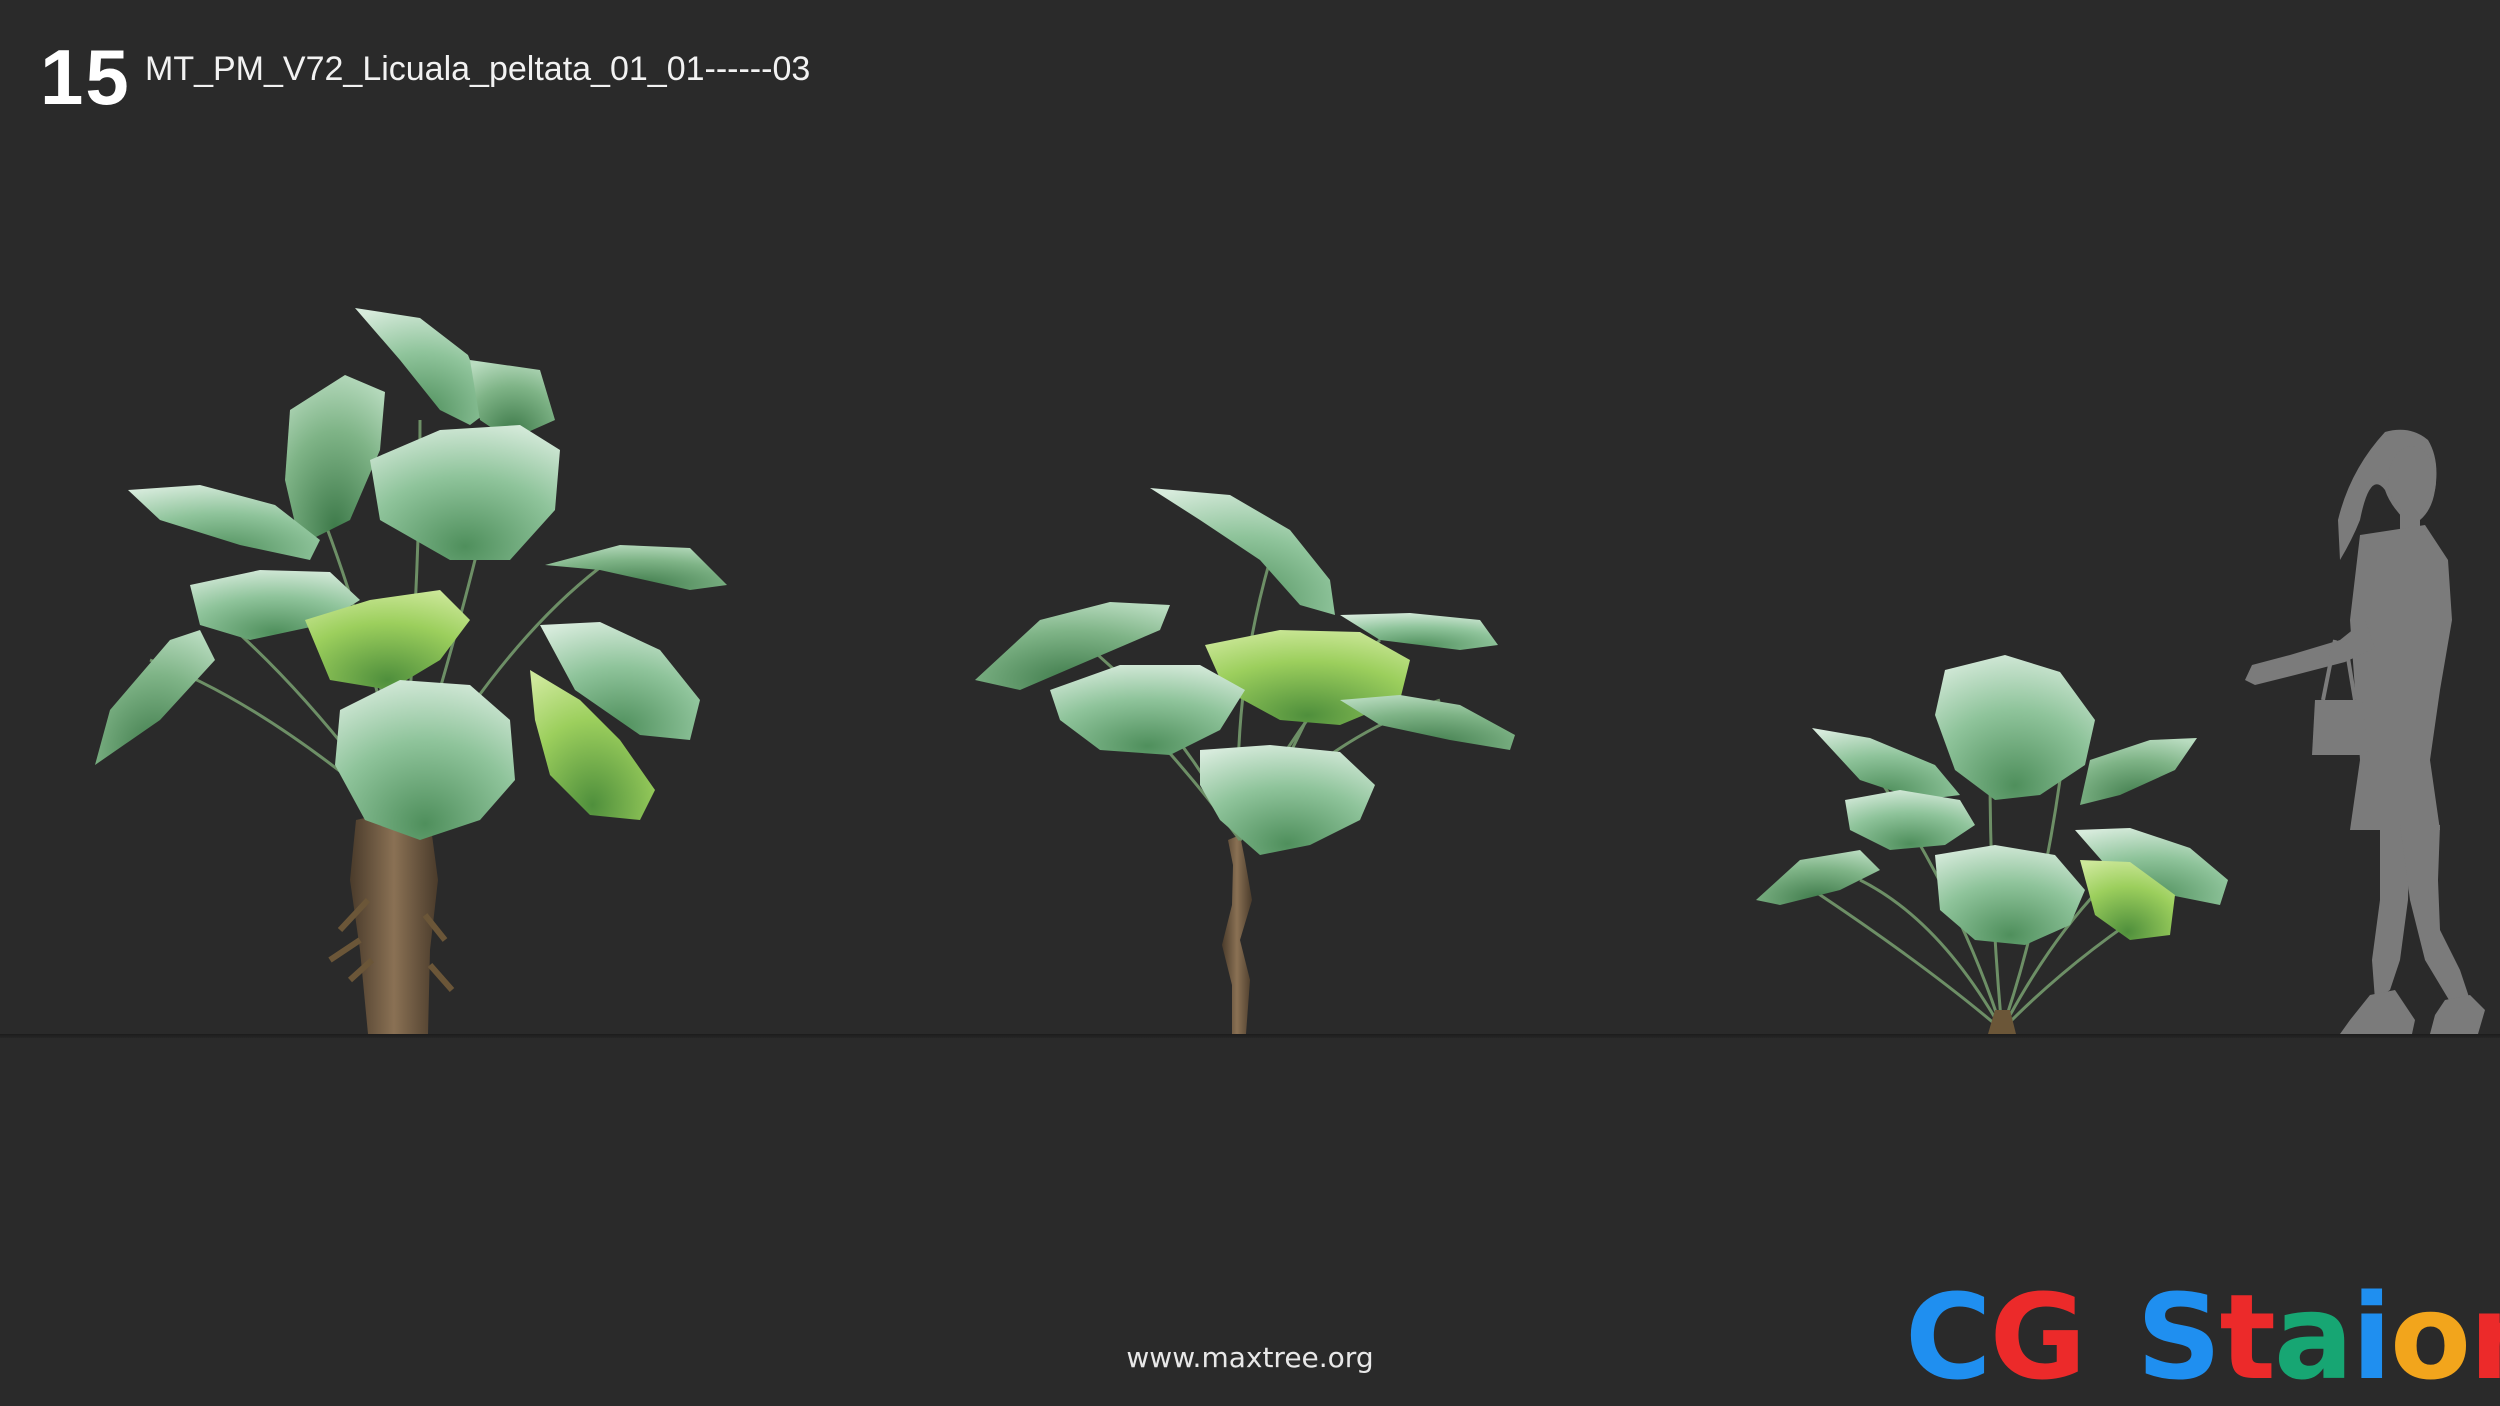  I want to click on palm-tall-trunk, so click(394, 924).